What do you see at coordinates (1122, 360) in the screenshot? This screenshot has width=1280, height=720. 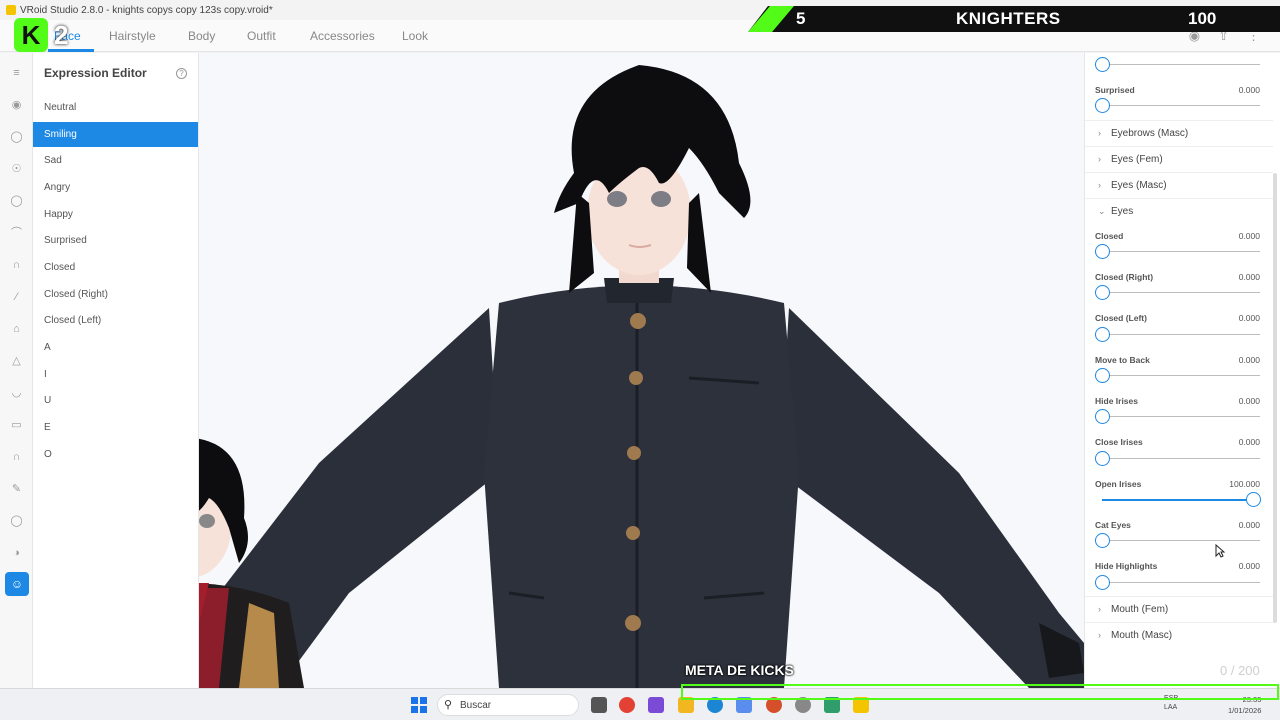 I see `slider-label: Move to Back` at bounding box center [1122, 360].